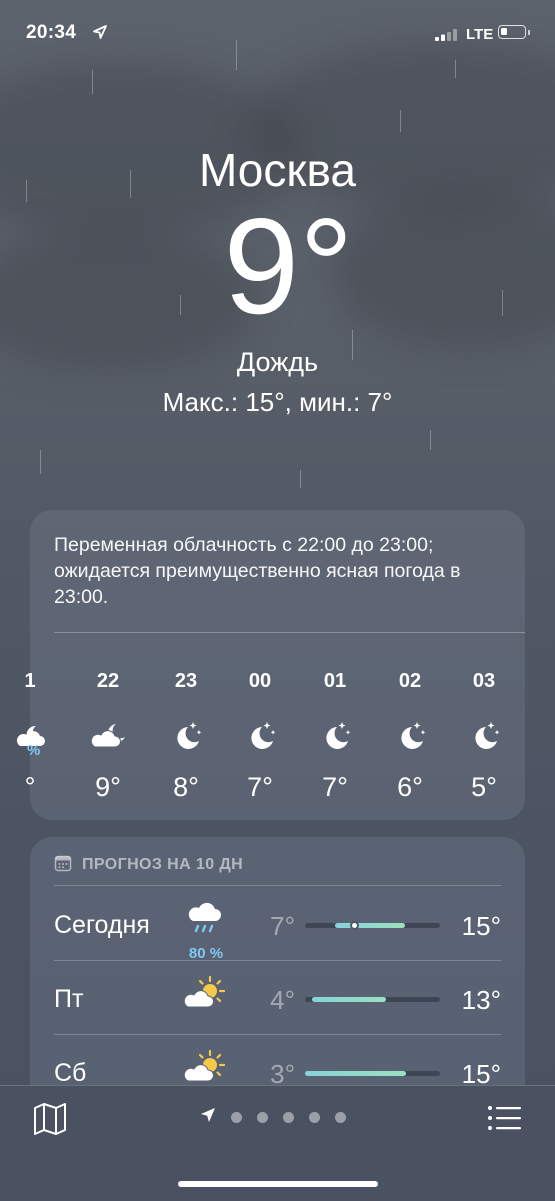  Describe the element at coordinates (108, 787) in the screenshot. I see `hour-temp: 9°` at that location.